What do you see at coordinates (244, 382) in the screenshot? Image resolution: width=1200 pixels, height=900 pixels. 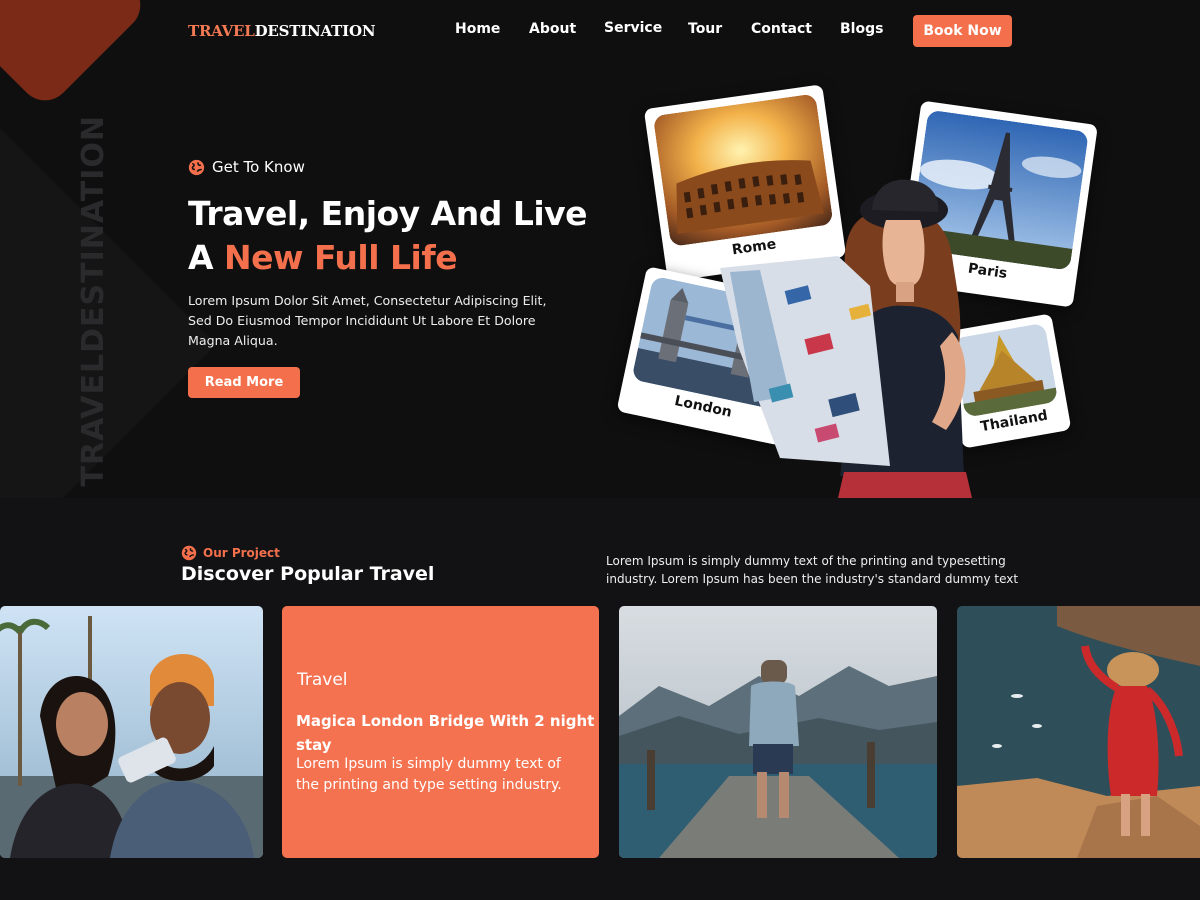 I see `read-more-button: Read More` at bounding box center [244, 382].